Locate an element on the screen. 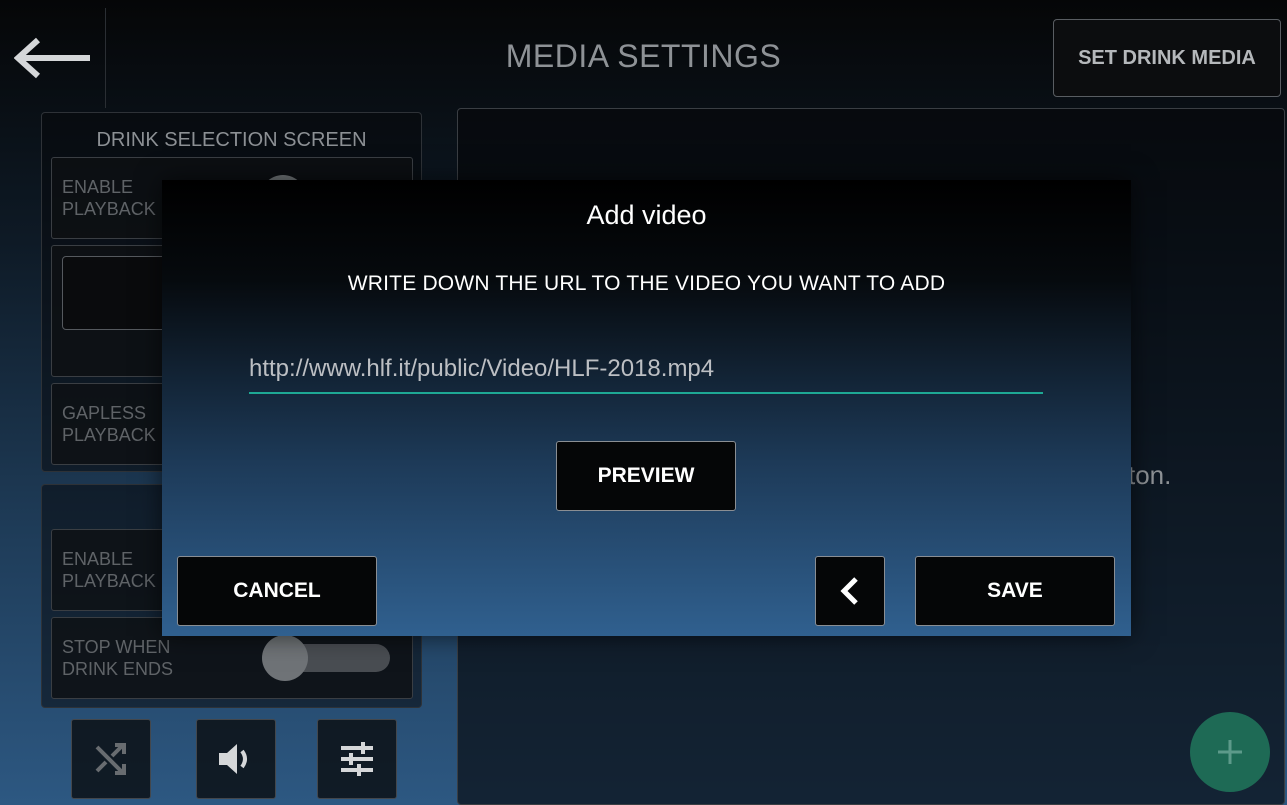  shuffle-button is located at coordinates (111, 759).